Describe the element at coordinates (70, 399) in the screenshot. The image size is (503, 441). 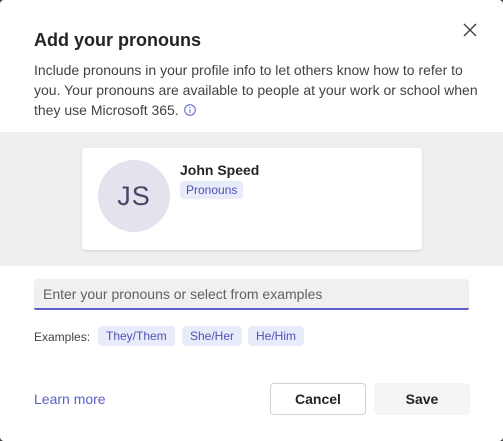
I see `learn-more-link: Learn more` at that location.